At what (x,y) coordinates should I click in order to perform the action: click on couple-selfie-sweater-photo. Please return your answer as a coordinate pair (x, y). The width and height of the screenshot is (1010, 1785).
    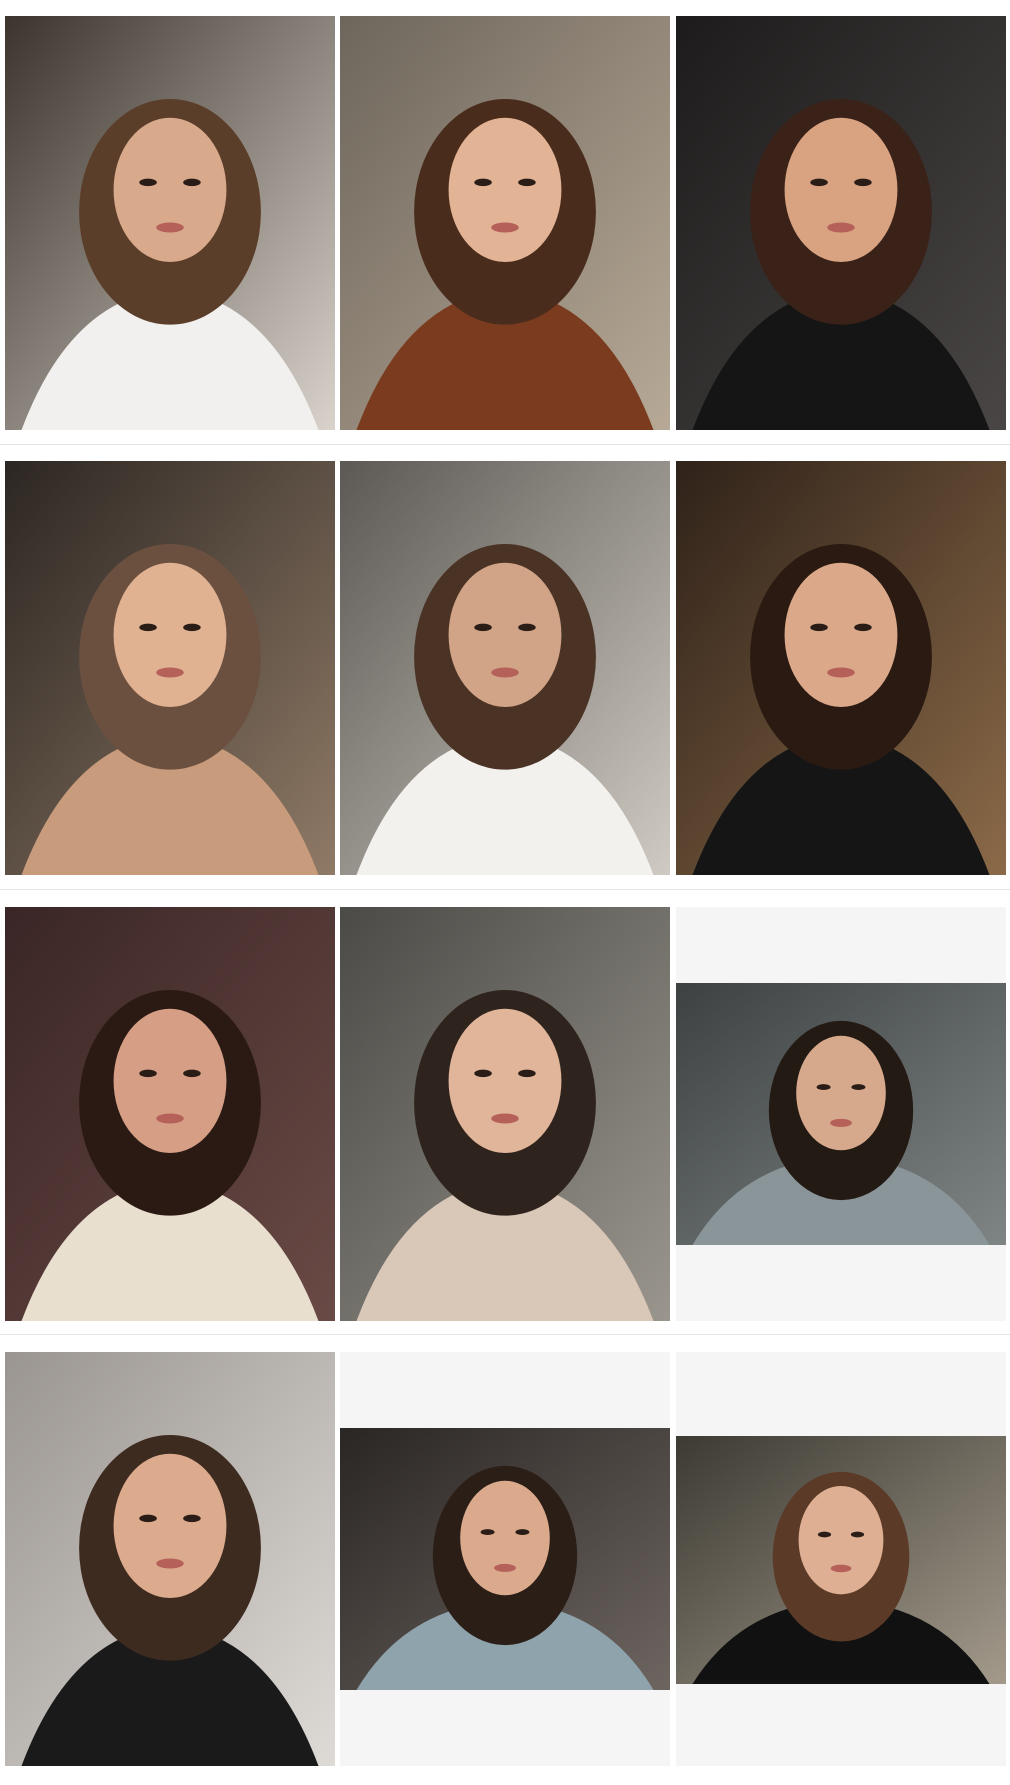
    Looking at the image, I should click on (170, 1114).